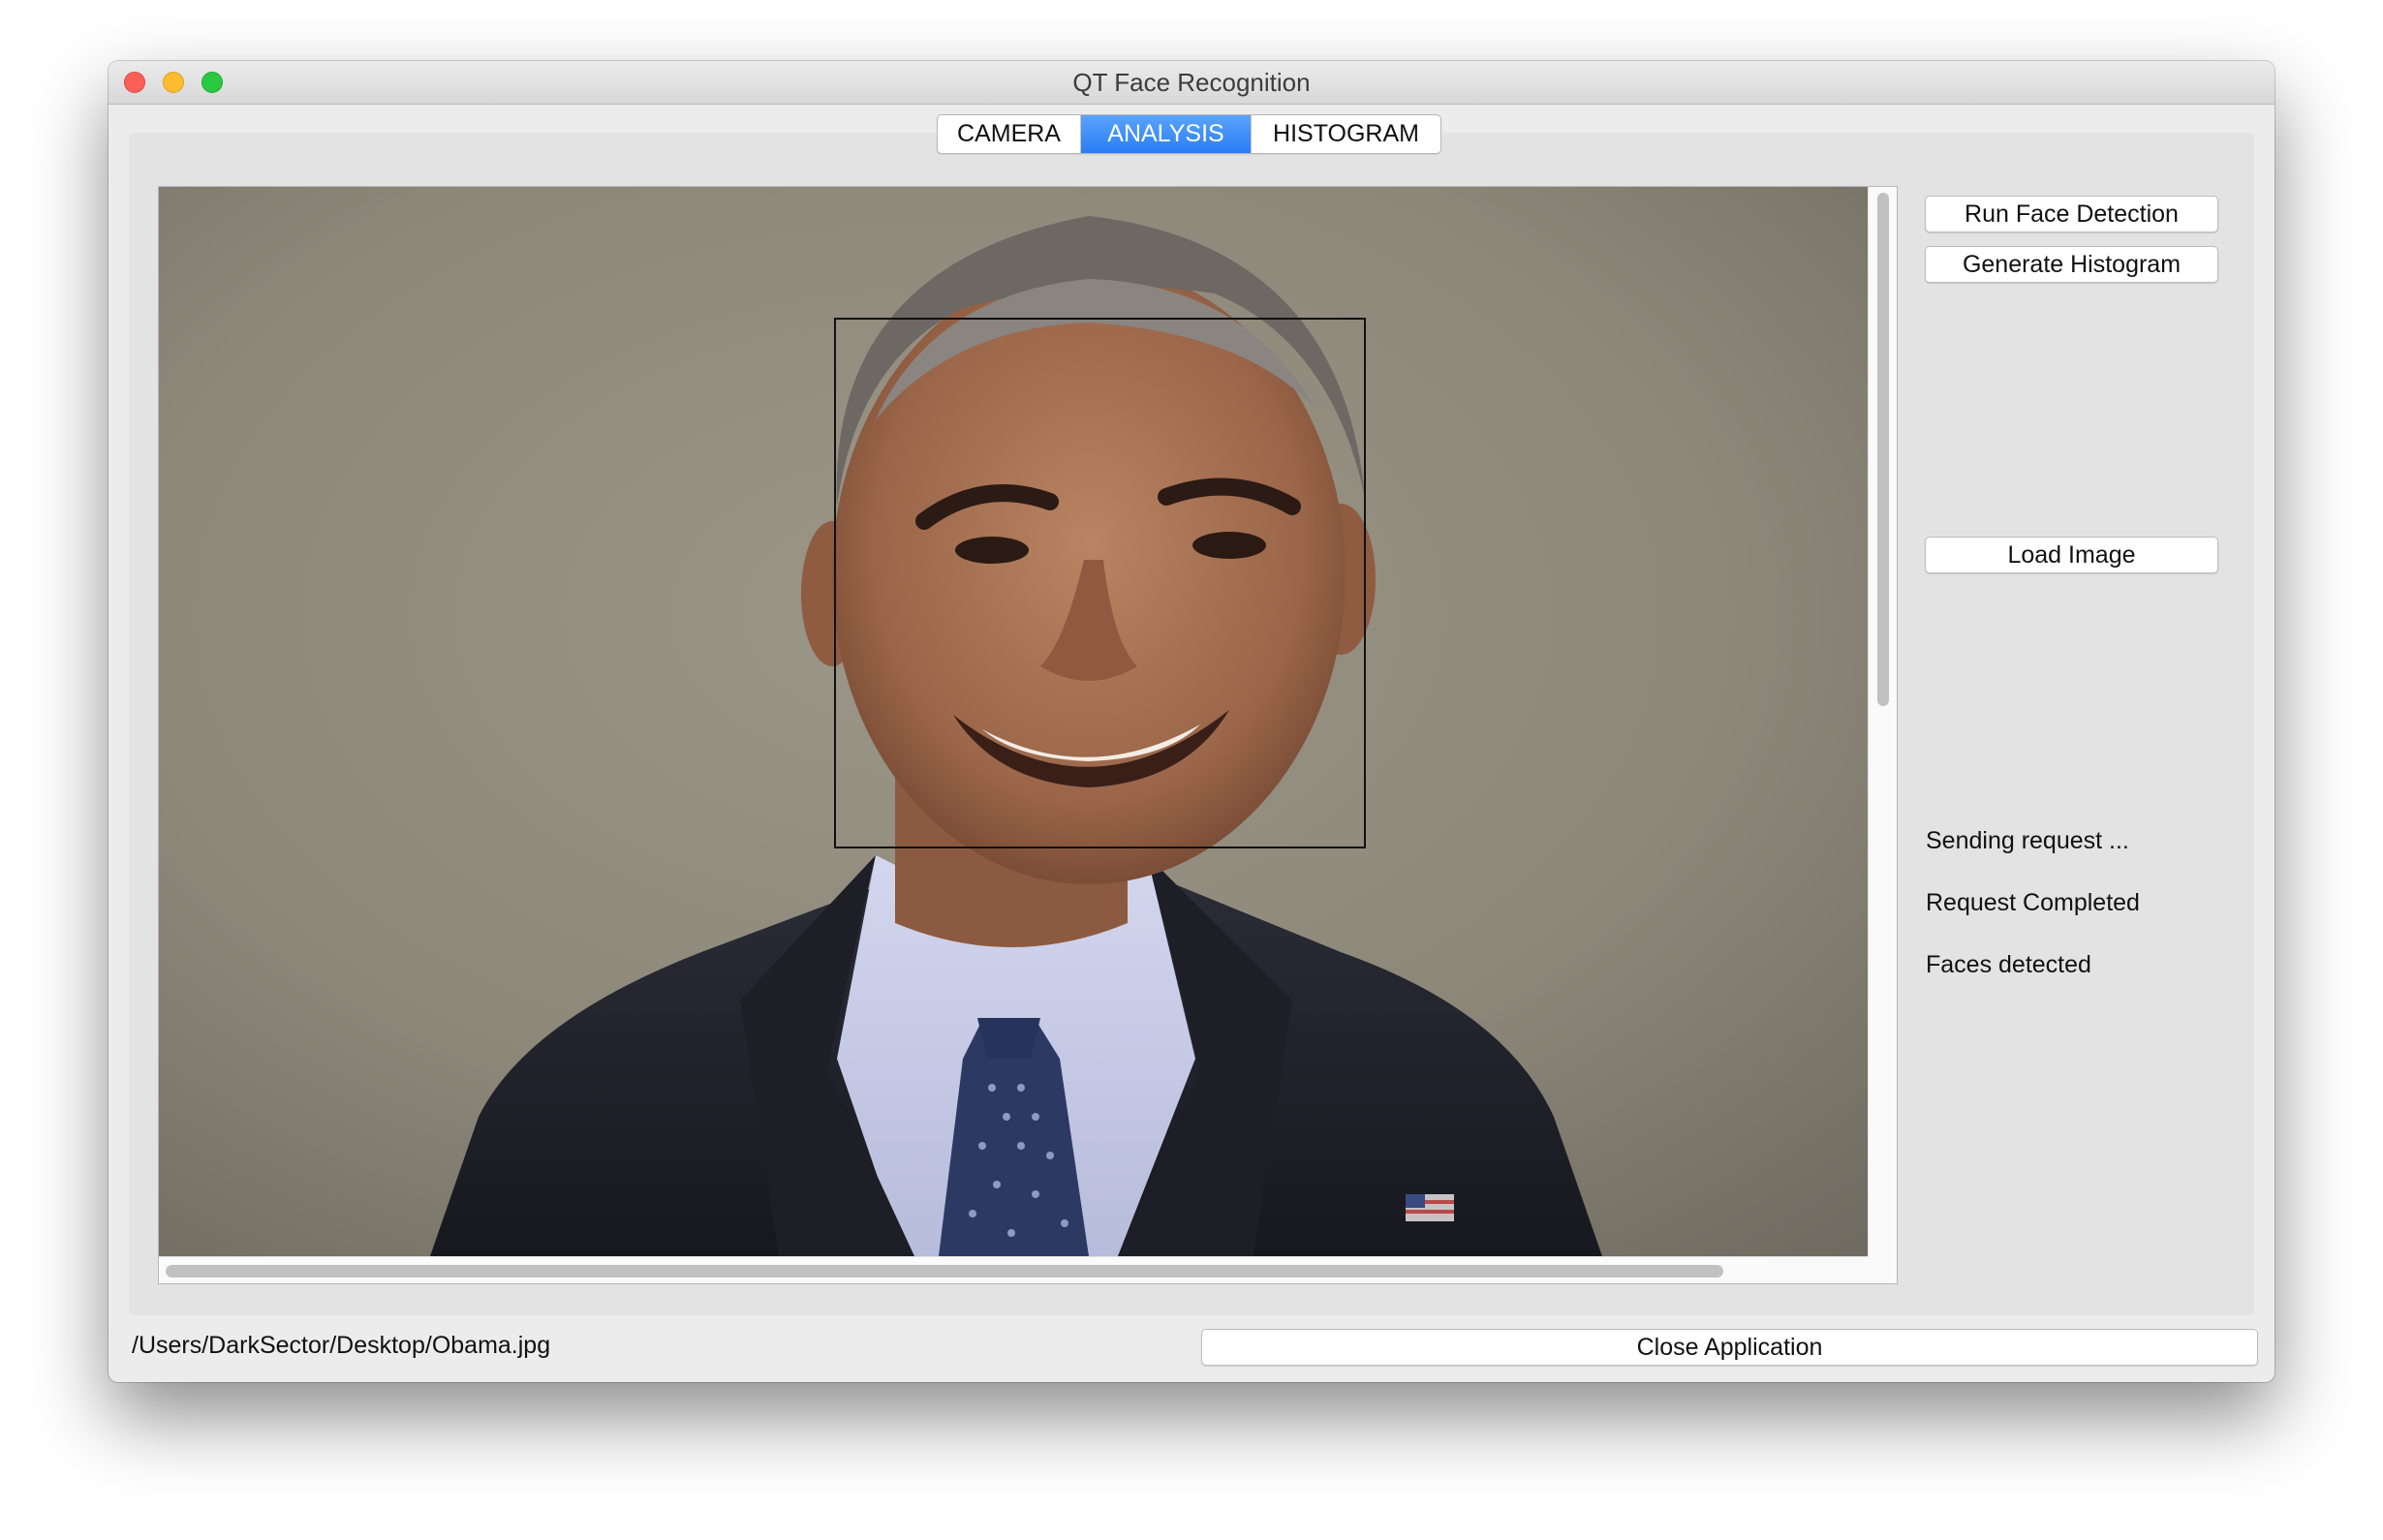  What do you see at coordinates (1883, 449) in the screenshot?
I see `vertical-scroll-thumb` at bounding box center [1883, 449].